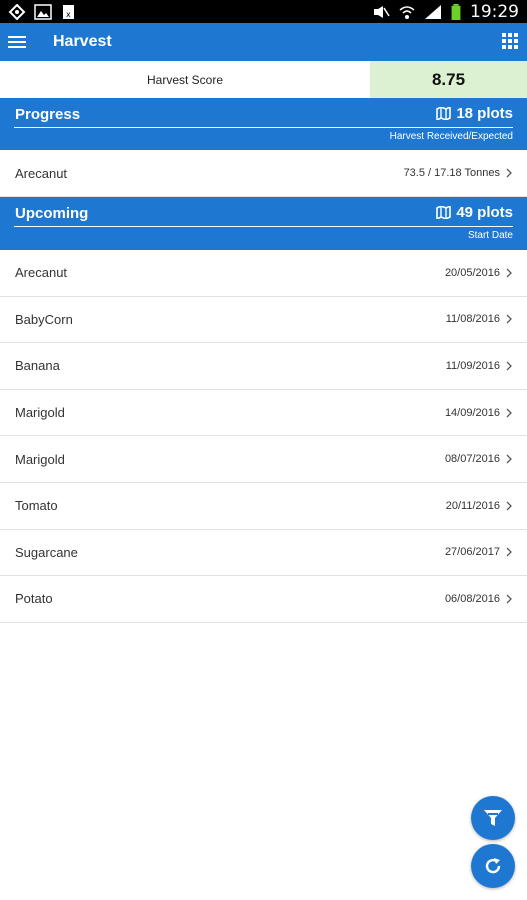  Describe the element at coordinates (433, 11) in the screenshot. I see `signal-icon` at that location.